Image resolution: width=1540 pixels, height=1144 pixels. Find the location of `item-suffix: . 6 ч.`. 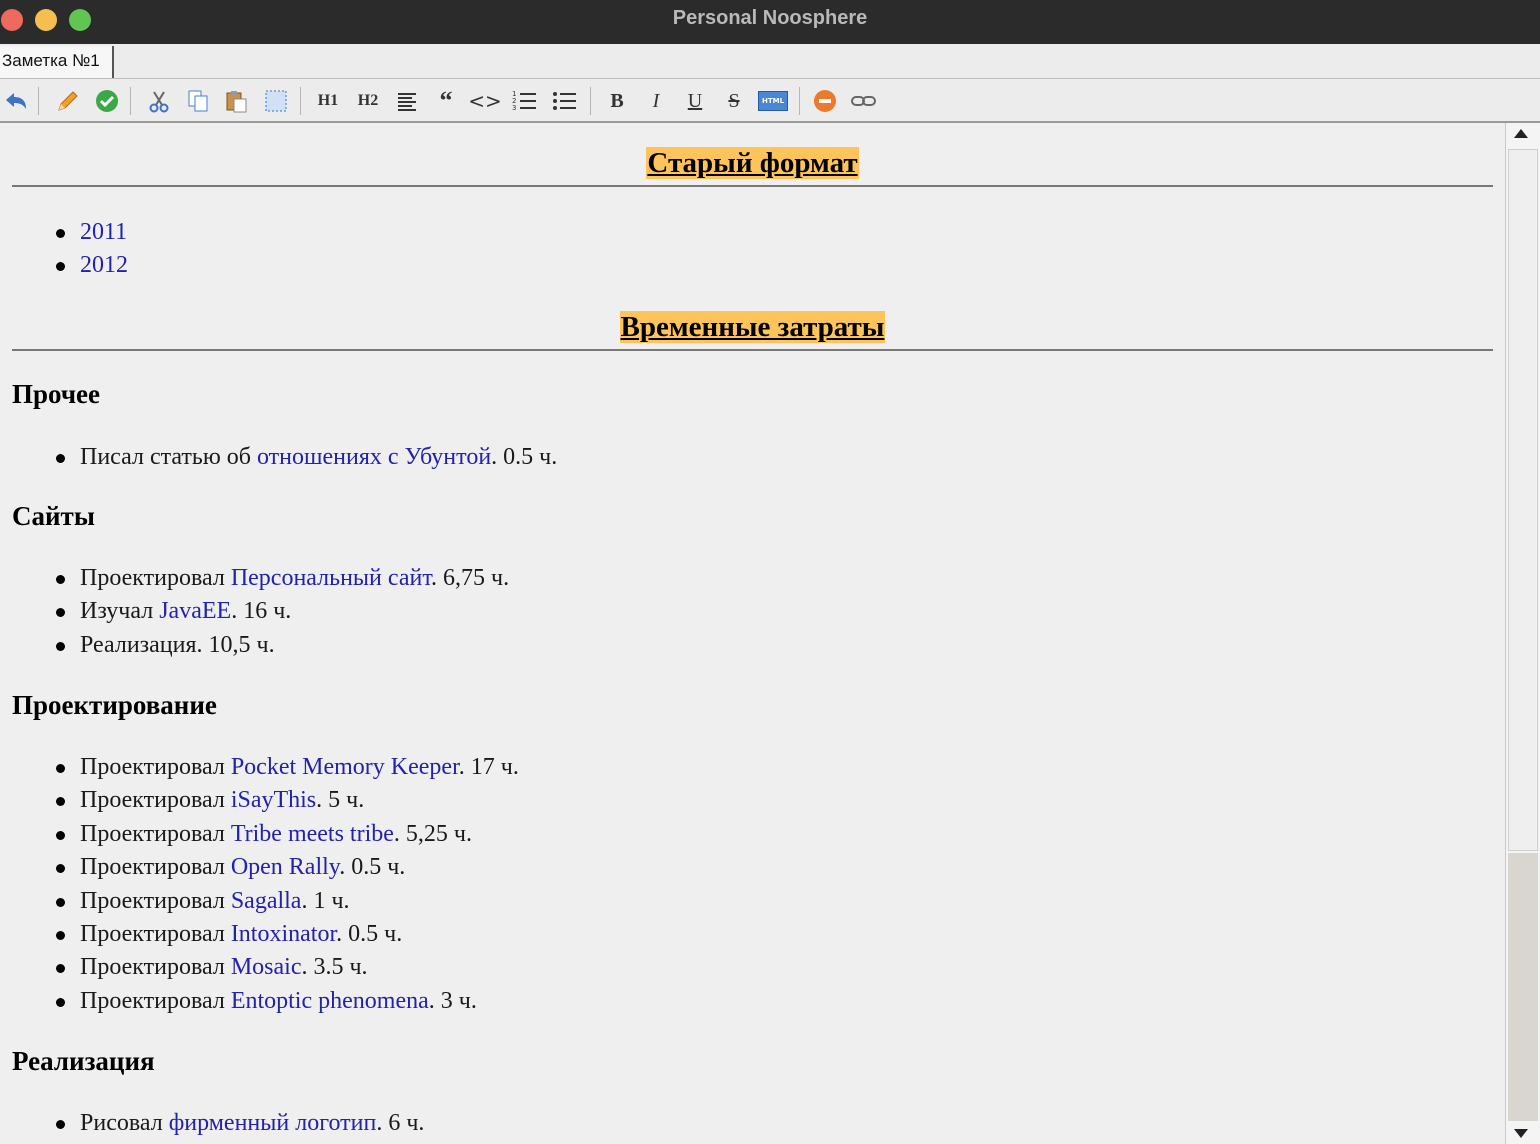

item-suffix: . 6 ч. is located at coordinates (400, 1123).